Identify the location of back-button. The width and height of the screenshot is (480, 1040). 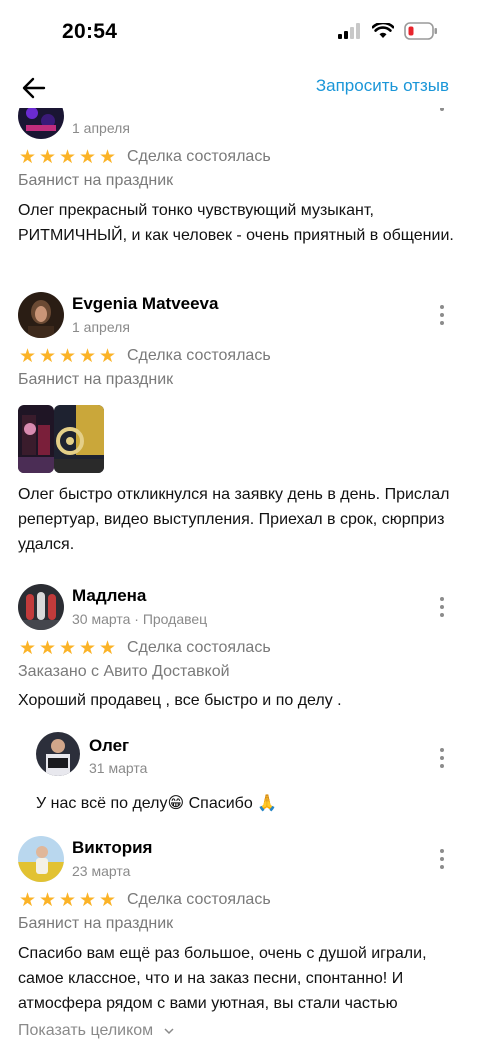
(34, 88).